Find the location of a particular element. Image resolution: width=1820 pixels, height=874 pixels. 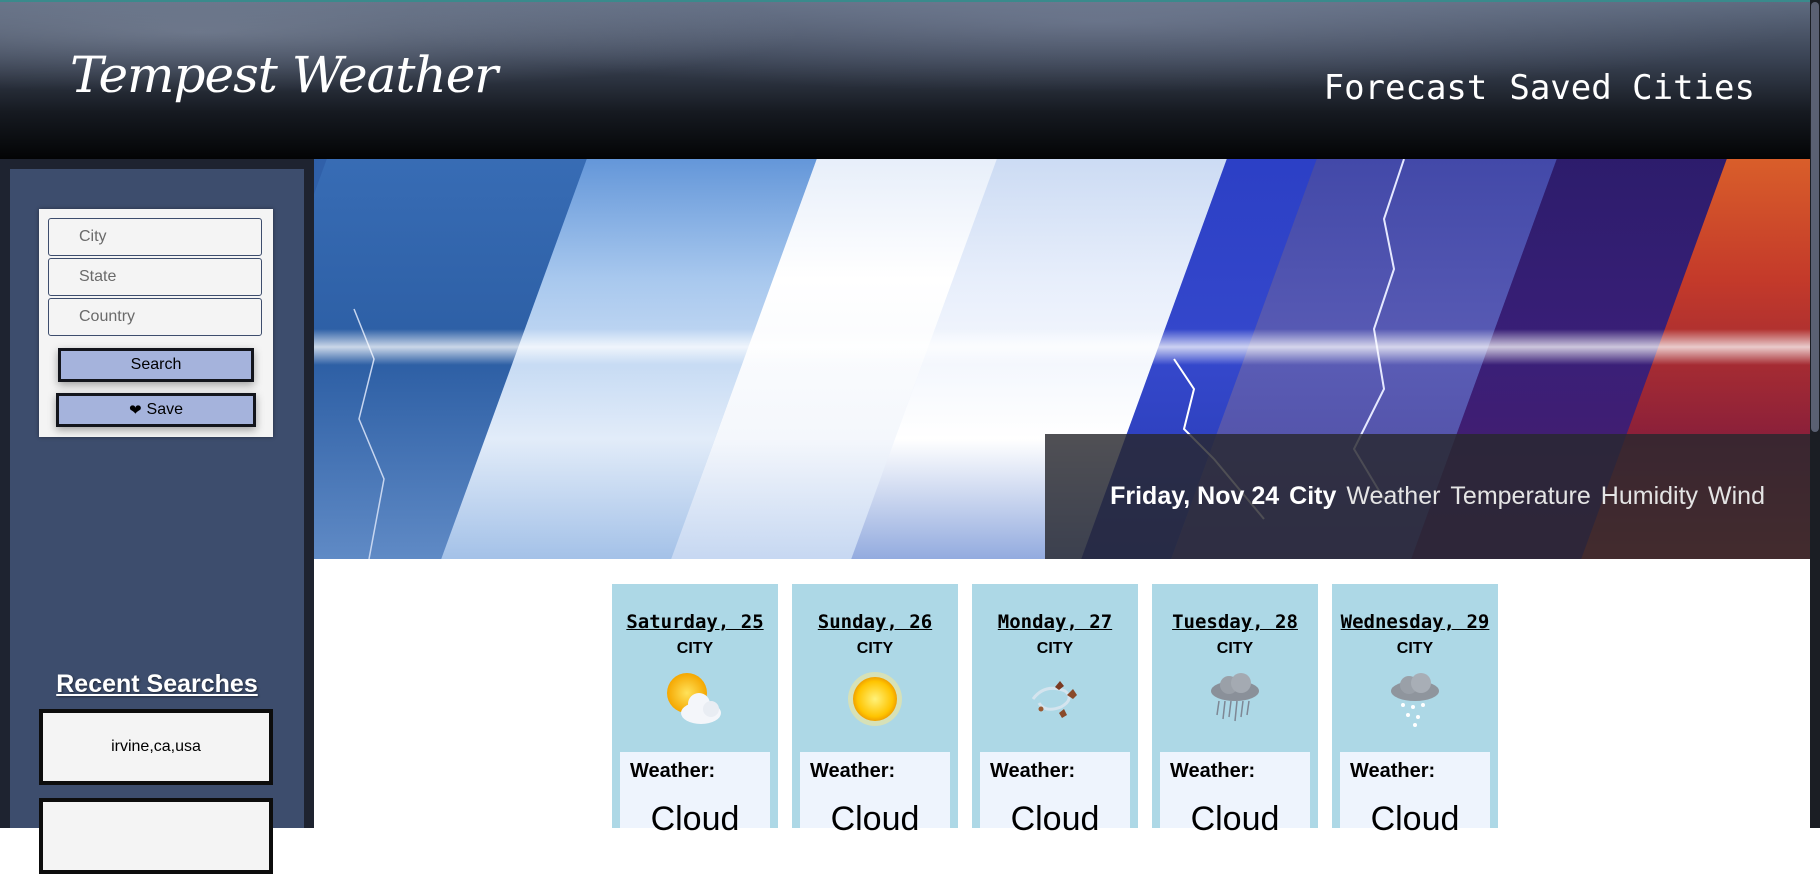

sun-icon is located at coordinates (875, 699).